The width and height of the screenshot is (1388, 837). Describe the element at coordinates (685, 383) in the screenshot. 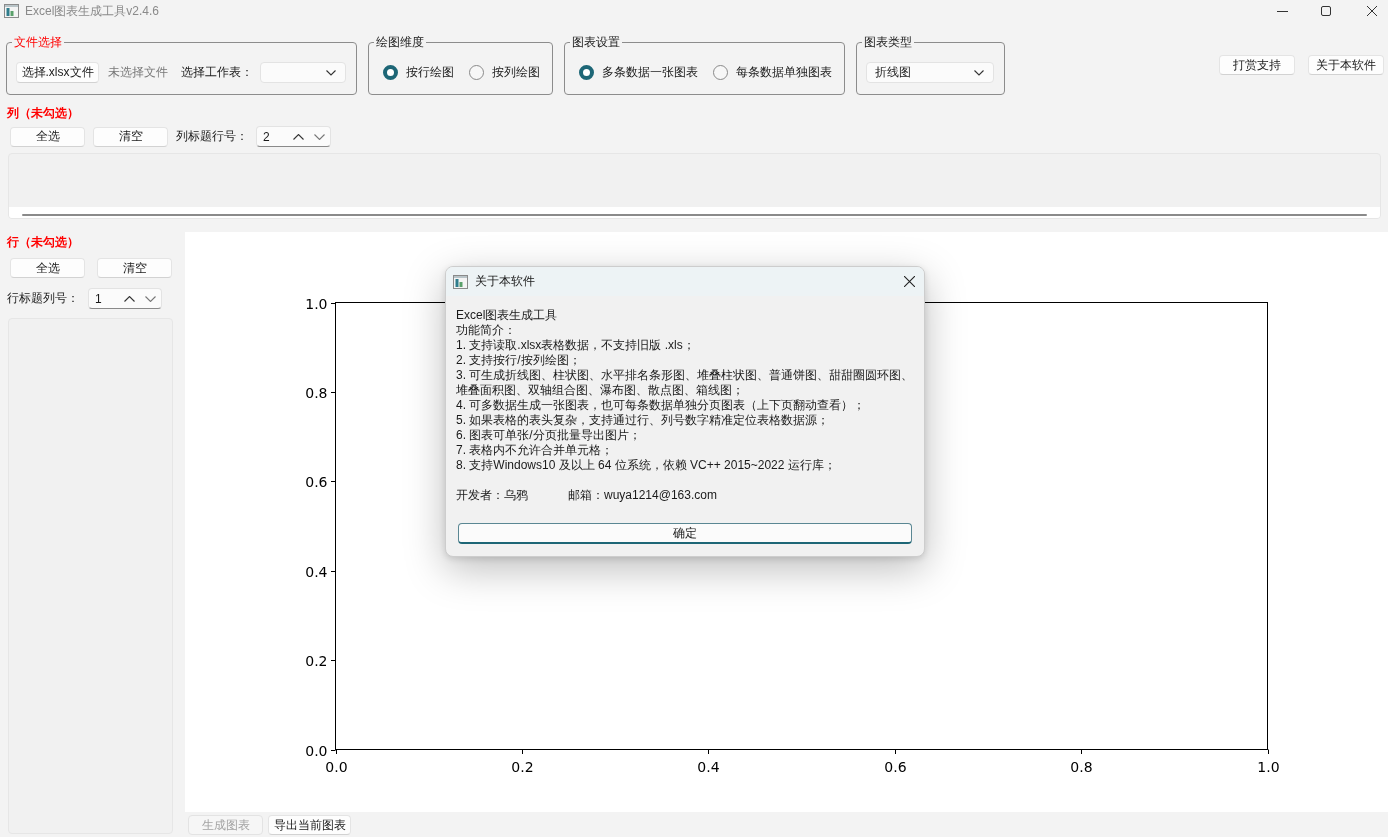

I see `info-text: 3. 可生成折线图、柱状图、水平排名条形图、堆叠柱状图、普通饼图、甜甜圈圆环图、堆叠面积图、双轴组合图、瀑布图、散点图、箱线图；` at that location.